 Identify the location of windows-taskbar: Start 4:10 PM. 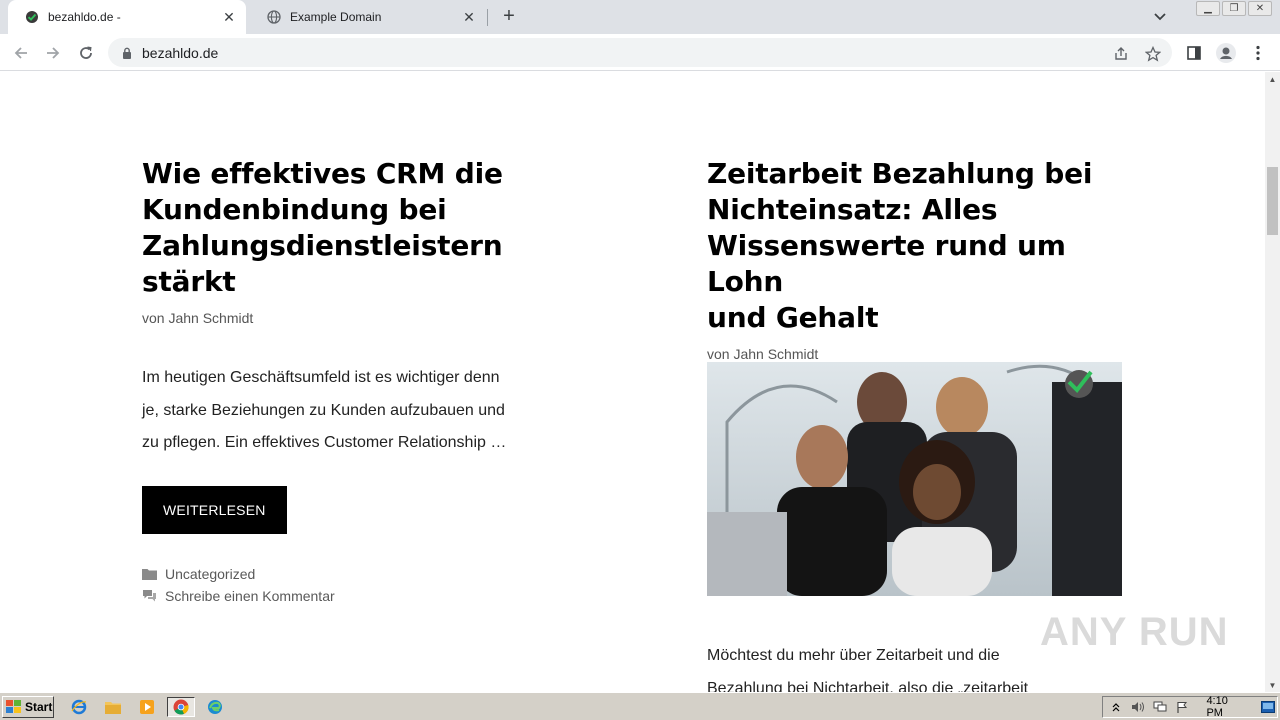
(640, 706).